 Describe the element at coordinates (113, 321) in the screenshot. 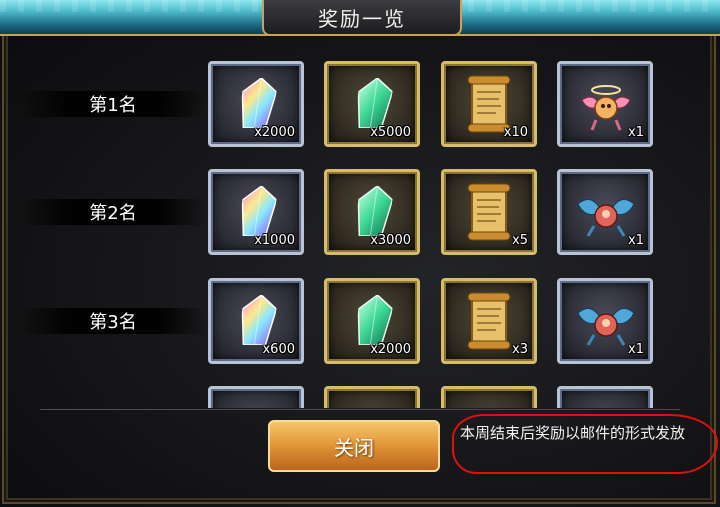

I see `rank-label-3: 第3名` at that location.